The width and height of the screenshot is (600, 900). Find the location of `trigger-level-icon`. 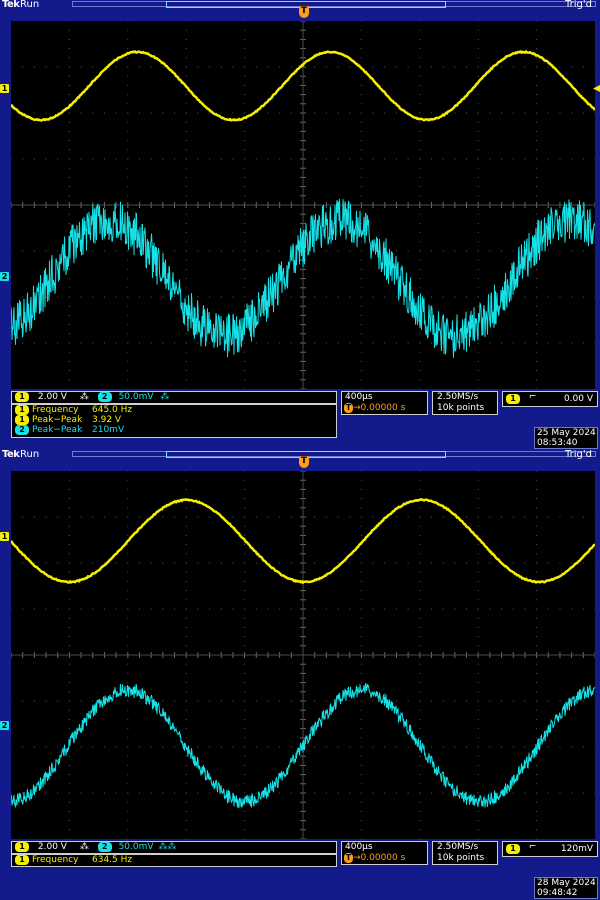

trigger-level-icon is located at coordinates (596, 88).